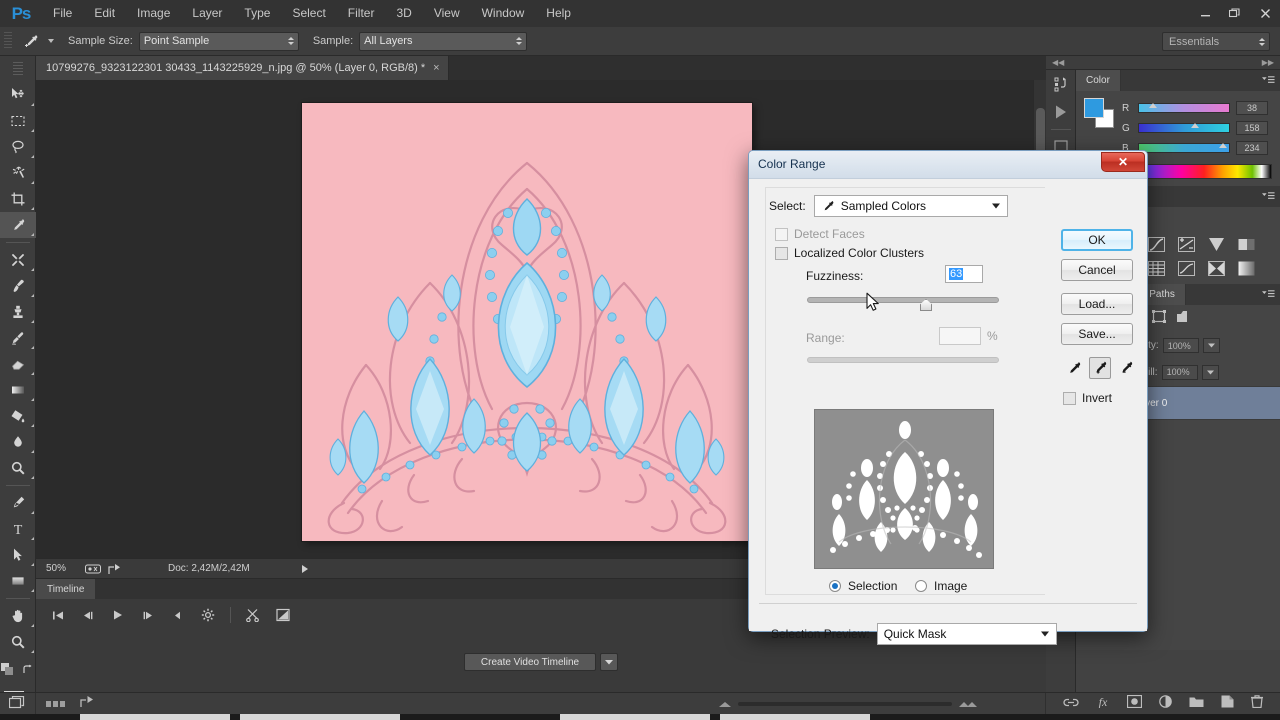 Image resolution: width=1280 pixels, height=720 pixels. Describe the element at coordinates (1159, 319) in the screenshot. I see `path-selection-icon` at that location.